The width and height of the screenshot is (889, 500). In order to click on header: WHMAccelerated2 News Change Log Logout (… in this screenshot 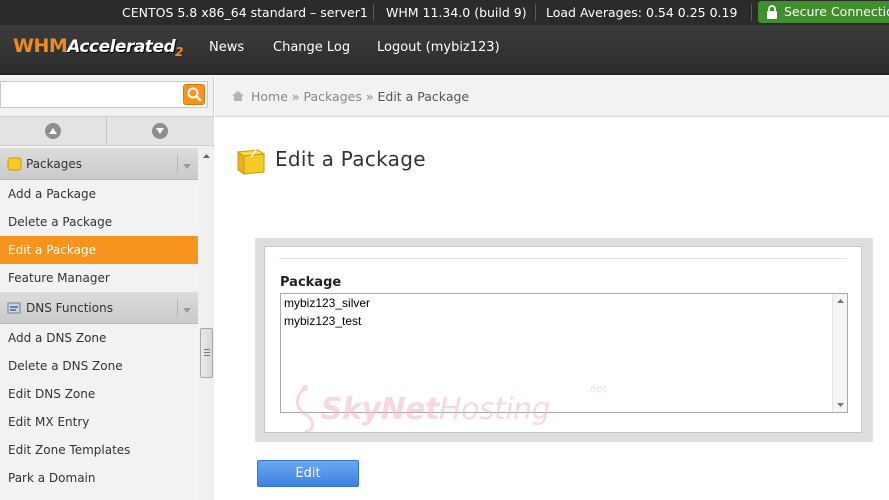, I will do `click(444, 50)`.